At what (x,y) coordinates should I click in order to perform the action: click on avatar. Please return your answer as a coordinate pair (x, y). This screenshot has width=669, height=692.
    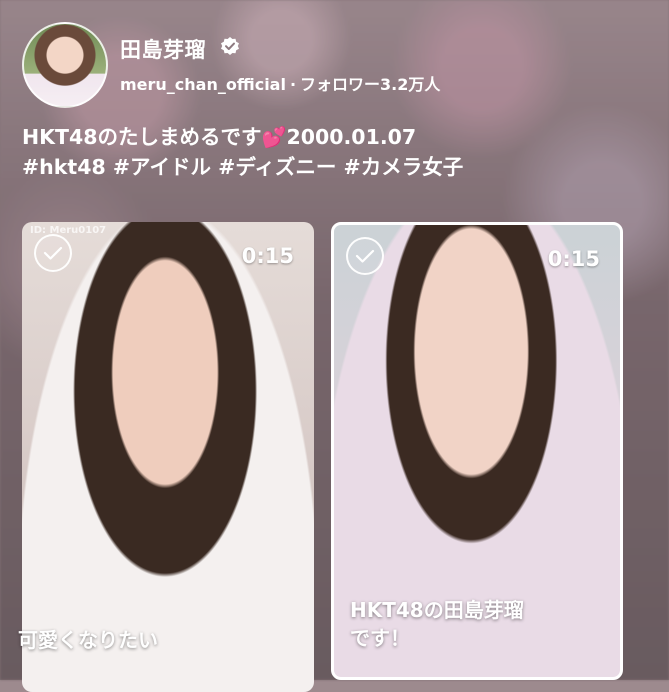
    Looking at the image, I should click on (65, 65).